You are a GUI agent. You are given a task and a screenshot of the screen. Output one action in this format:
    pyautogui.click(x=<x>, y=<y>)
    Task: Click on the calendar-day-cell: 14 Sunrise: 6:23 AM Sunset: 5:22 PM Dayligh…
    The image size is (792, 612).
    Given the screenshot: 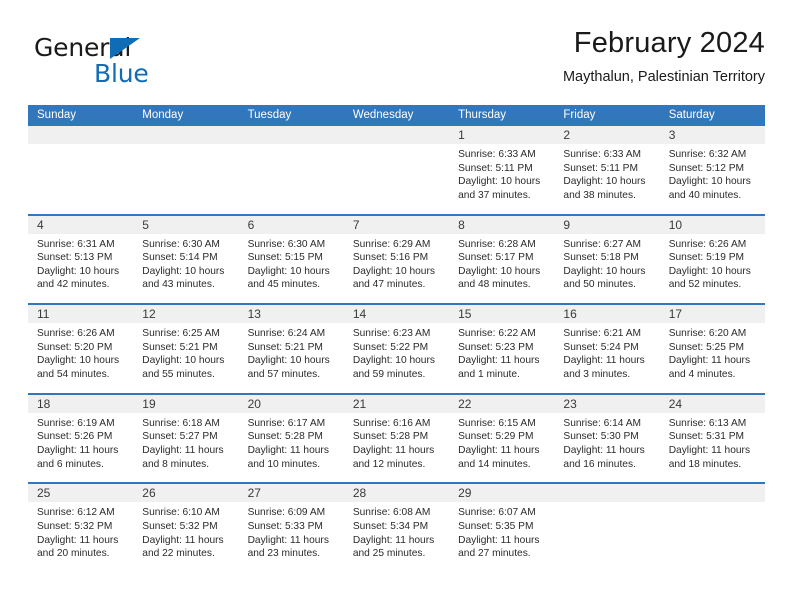 What is the action you would take?
    pyautogui.click(x=396, y=349)
    